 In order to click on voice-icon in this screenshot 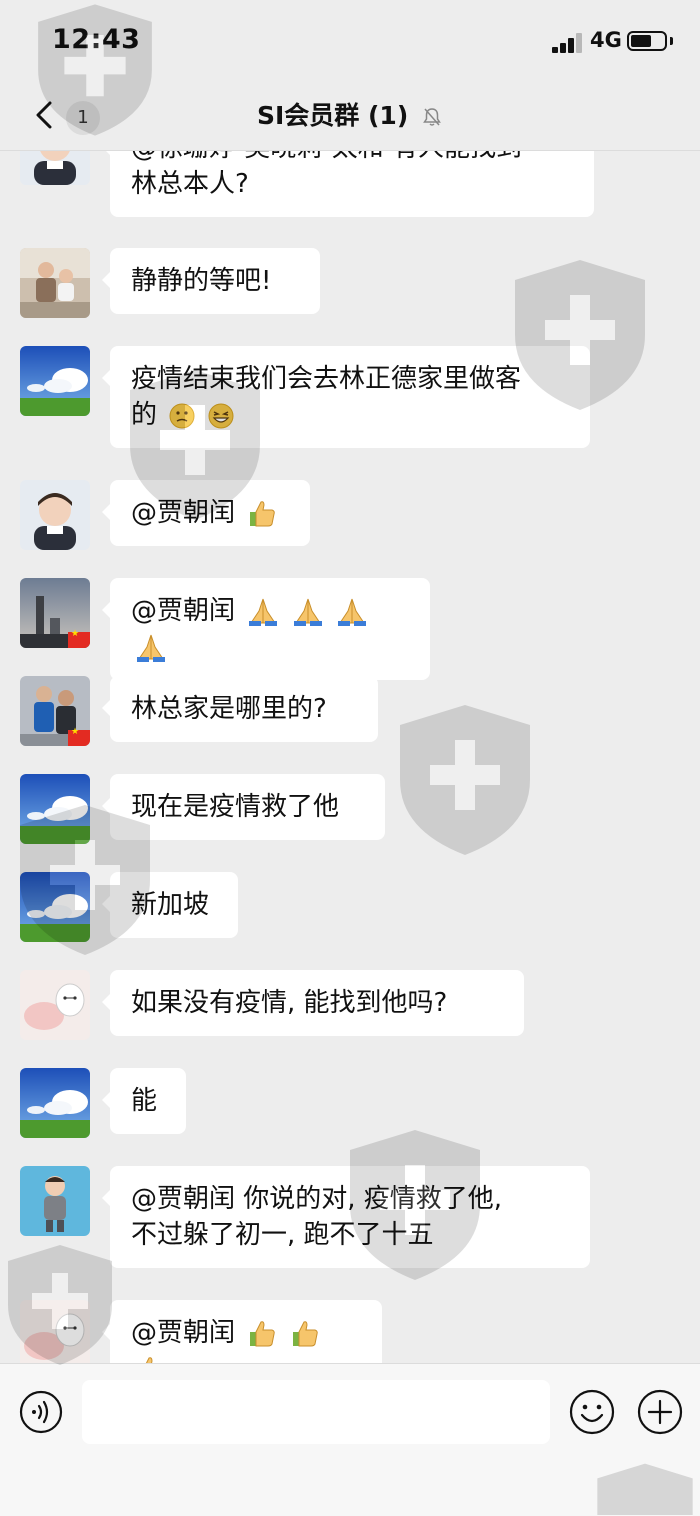, I will do `click(41, 1412)`.